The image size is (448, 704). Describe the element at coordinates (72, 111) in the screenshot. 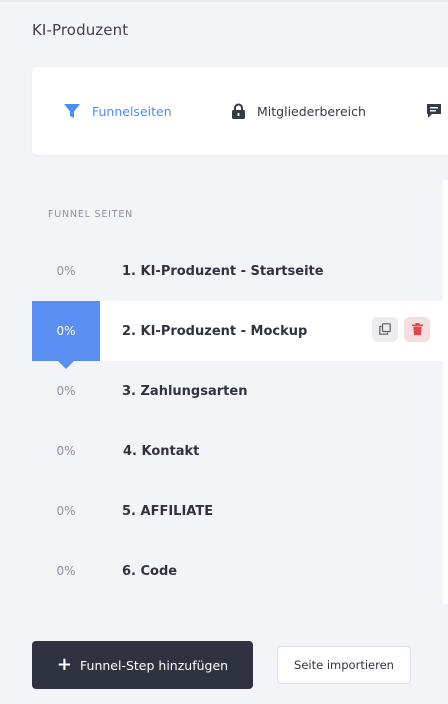

I see `filter-icon` at that location.